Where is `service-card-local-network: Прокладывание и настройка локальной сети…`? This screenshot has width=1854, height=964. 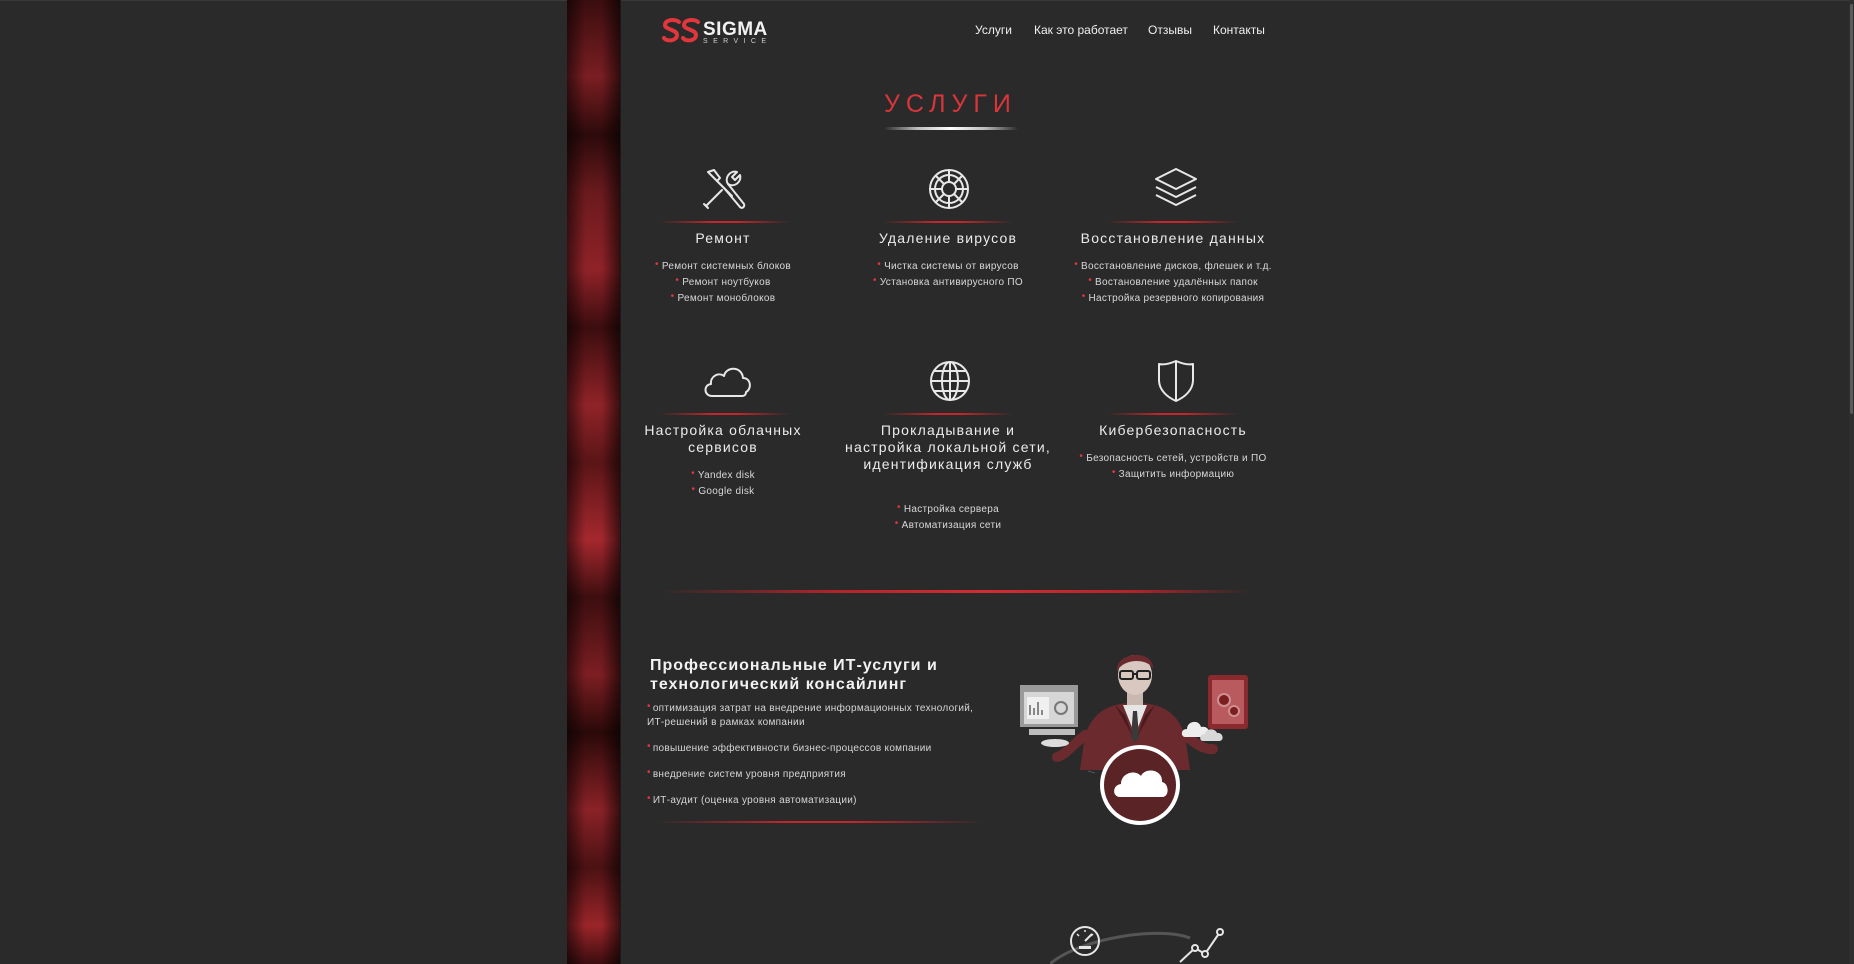 service-card-local-network: Прокладывание и настройка локальной сети… is located at coordinates (948, 448).